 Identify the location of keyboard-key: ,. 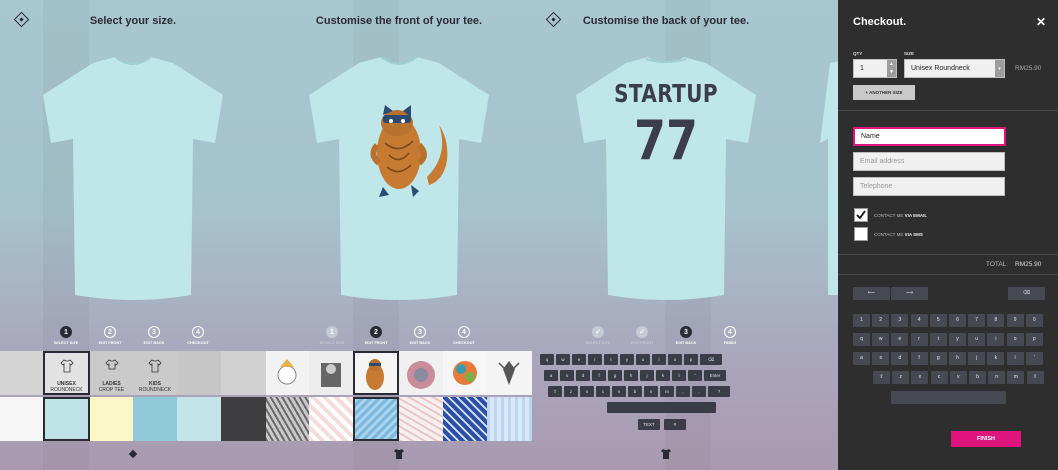
(683, 391).